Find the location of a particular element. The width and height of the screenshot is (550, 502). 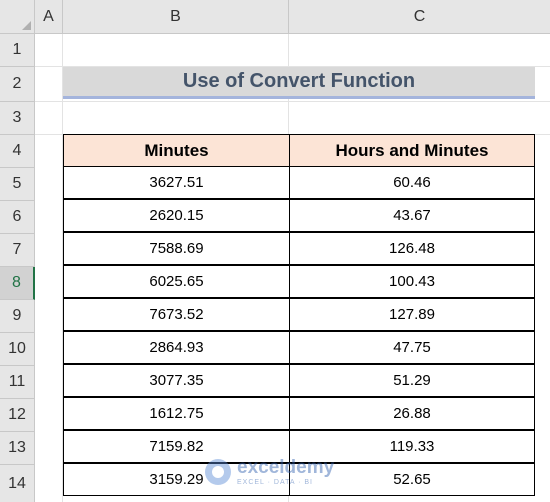

table-cell-hours: 60.46 is located at coordinates (412, 182).